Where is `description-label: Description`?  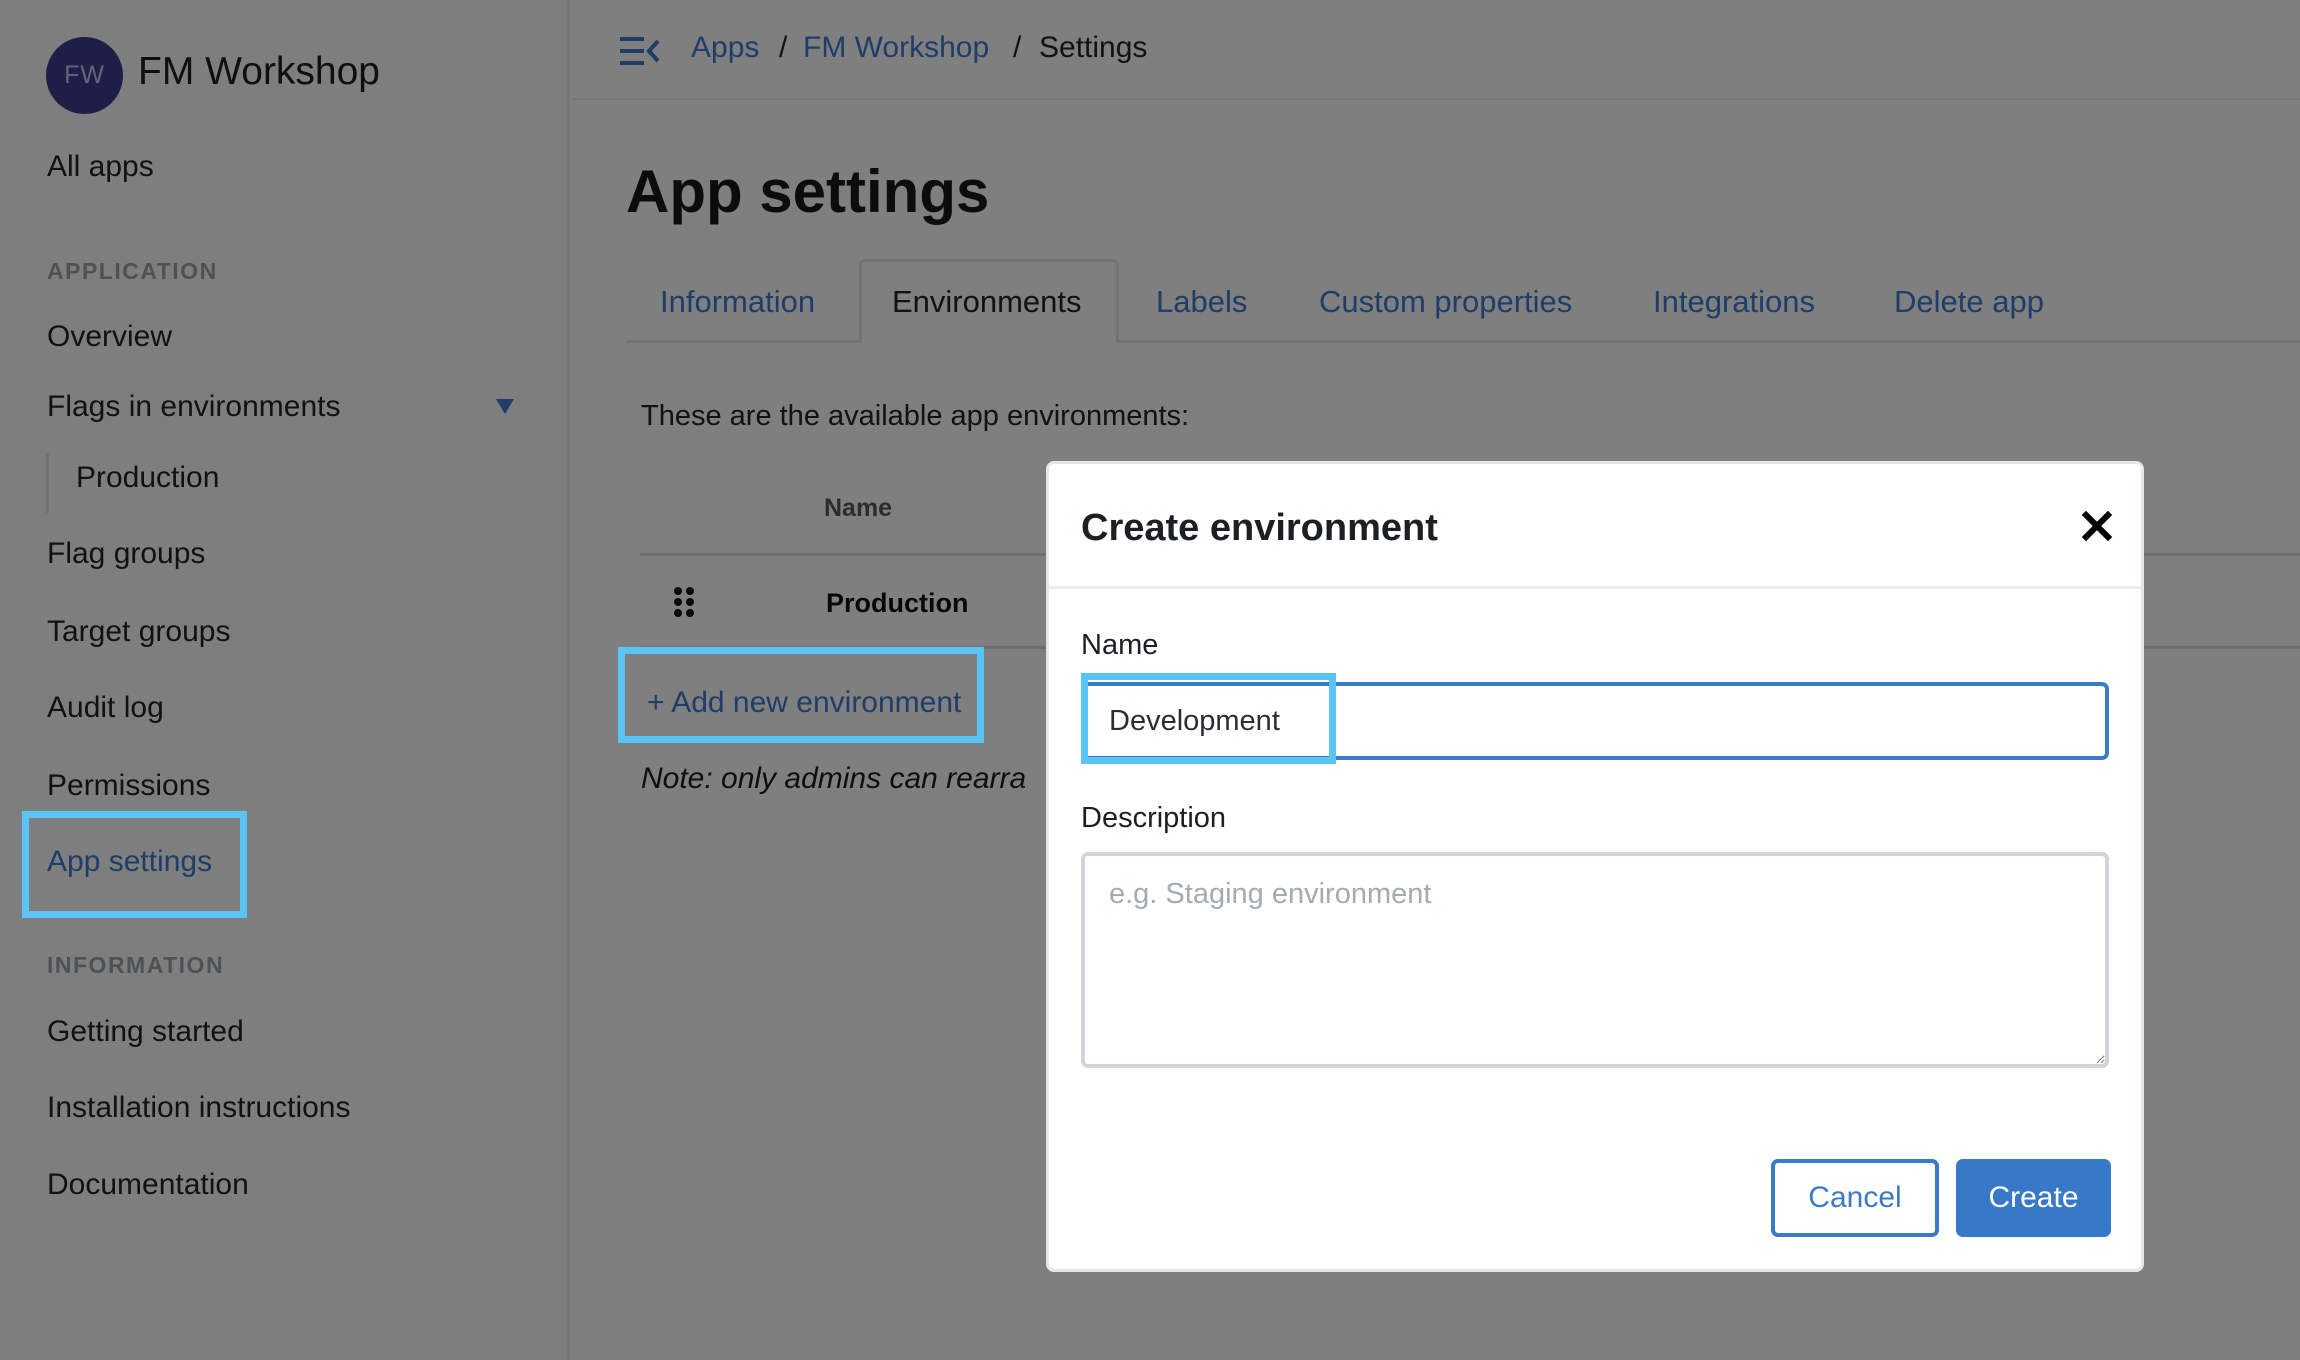 description-label: Description is located at coordinates (1154, 818).